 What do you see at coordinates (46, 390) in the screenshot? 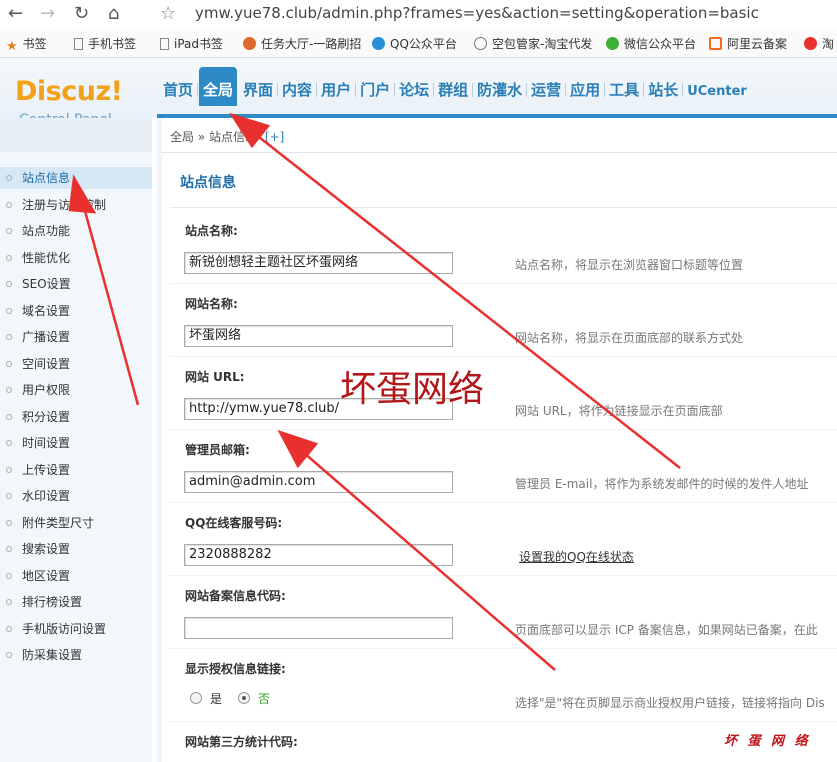
I see `sidebar-item-label: 用户权限` at bounding box center [46, 390].